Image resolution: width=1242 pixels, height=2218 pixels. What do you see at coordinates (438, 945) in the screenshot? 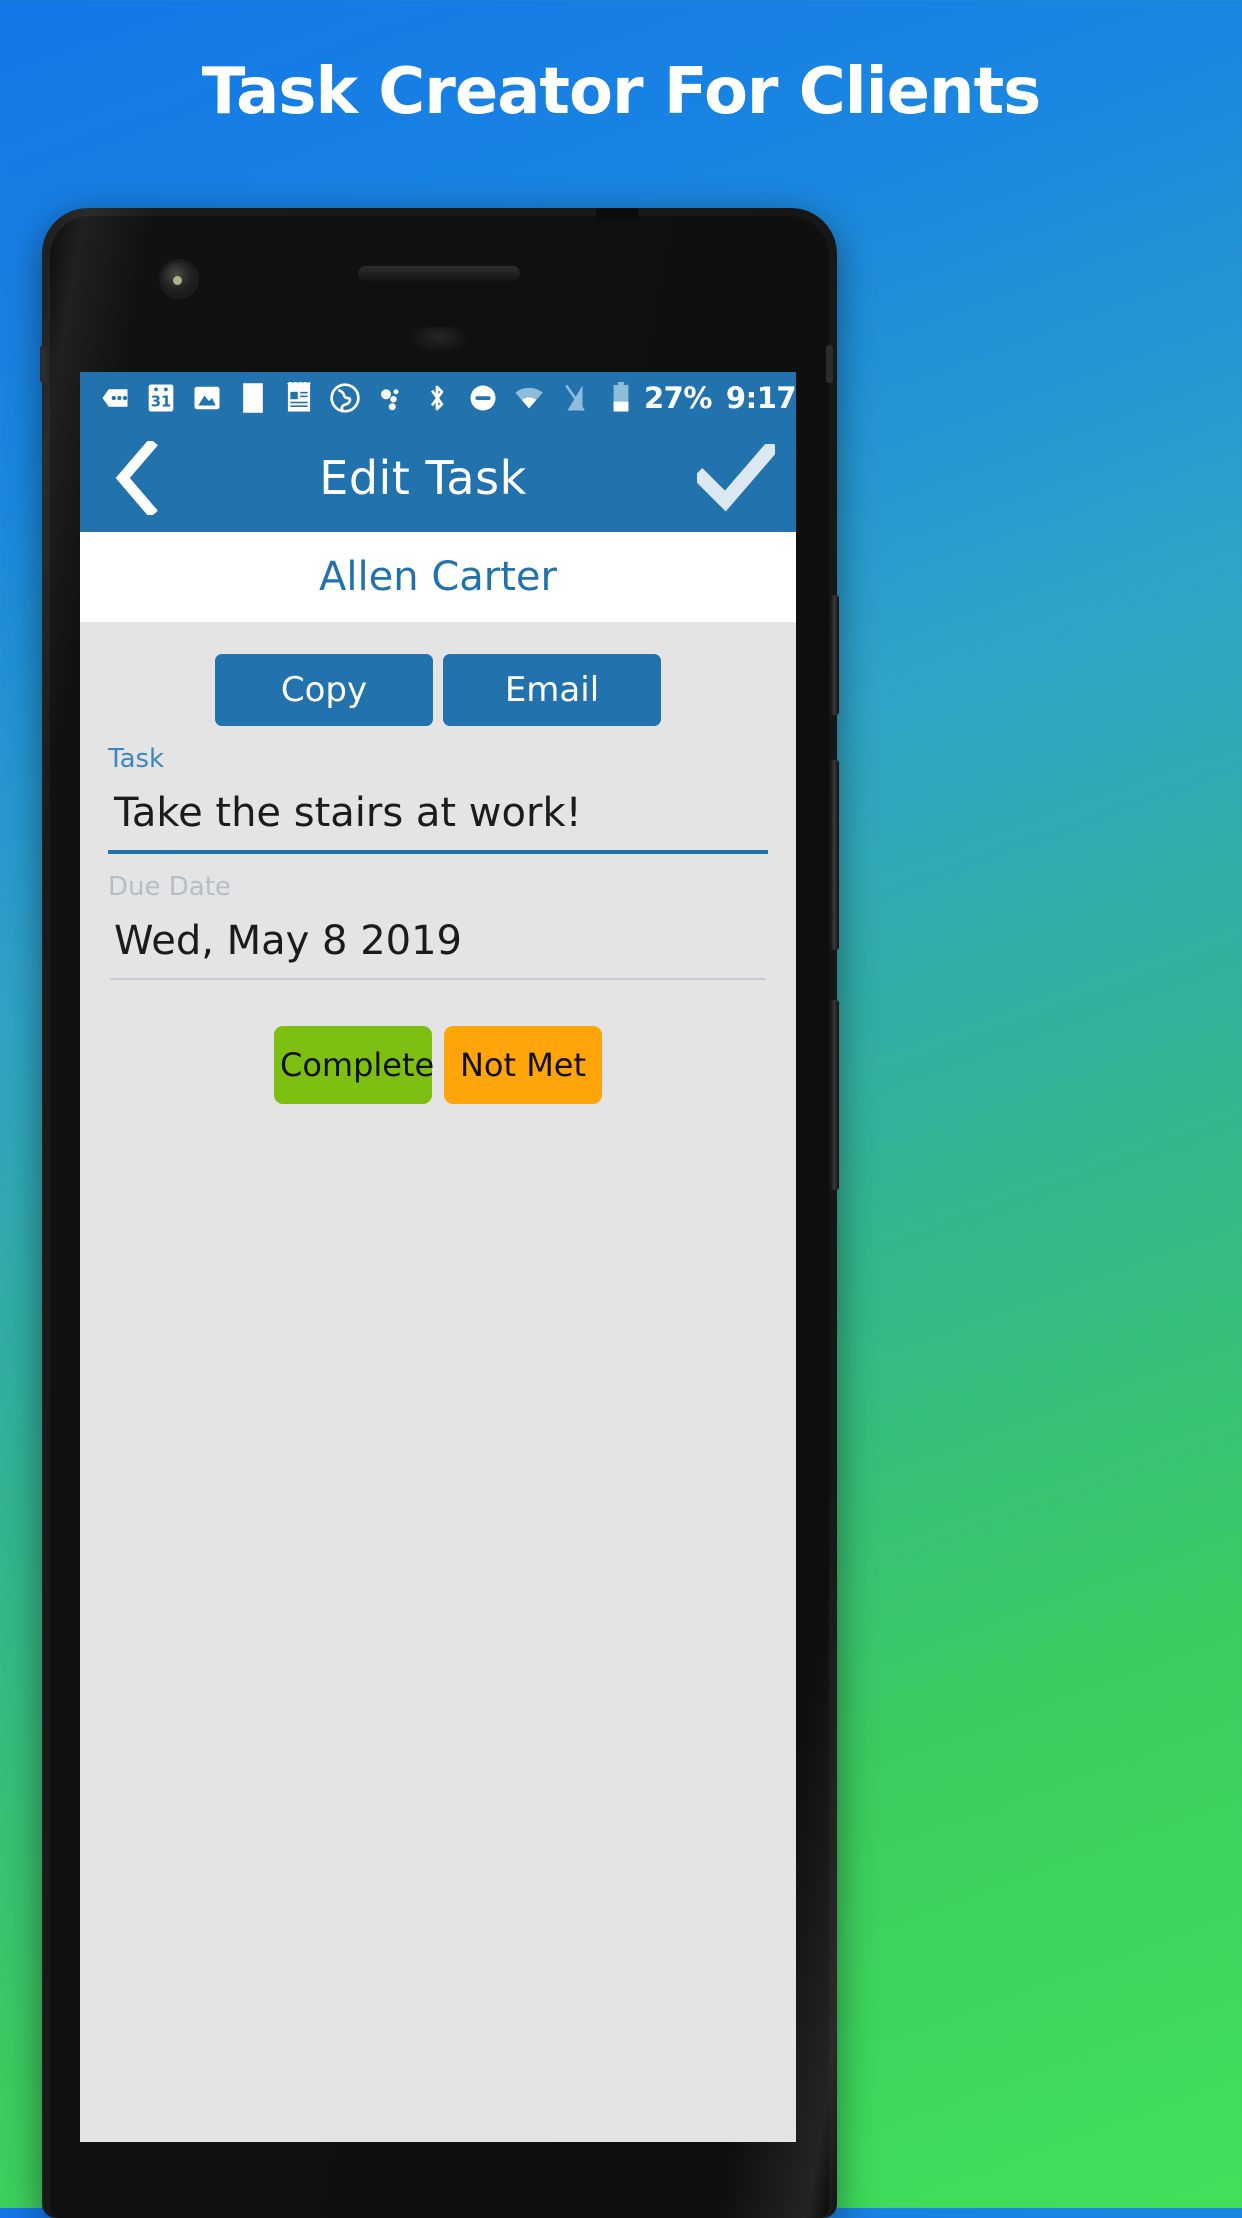
I see `due-date-input: Wed, May 8 2019` at bounding box center [438, 945].